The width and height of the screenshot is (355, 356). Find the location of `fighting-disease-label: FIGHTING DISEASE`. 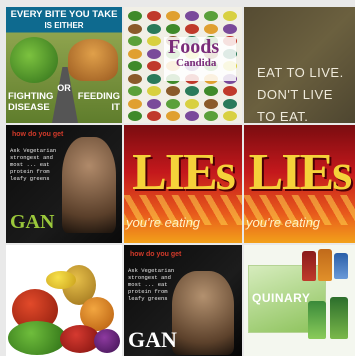

fighting-disease-label: FIGHTING DISEASE is located at coordinates (31, 102).